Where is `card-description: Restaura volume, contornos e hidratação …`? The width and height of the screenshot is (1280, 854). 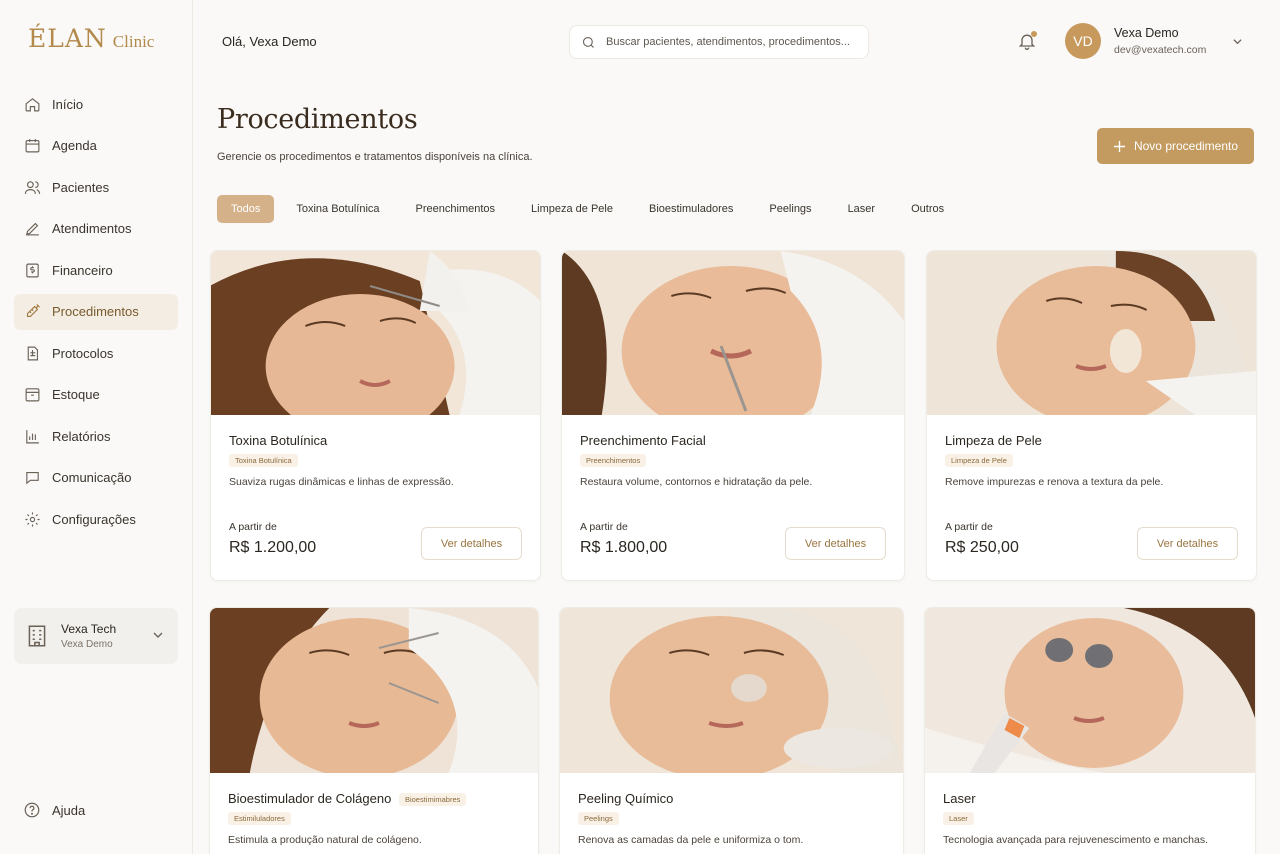
card-description: Restaura volume, contornos e hidratação … is located at coordinates (696, 482).